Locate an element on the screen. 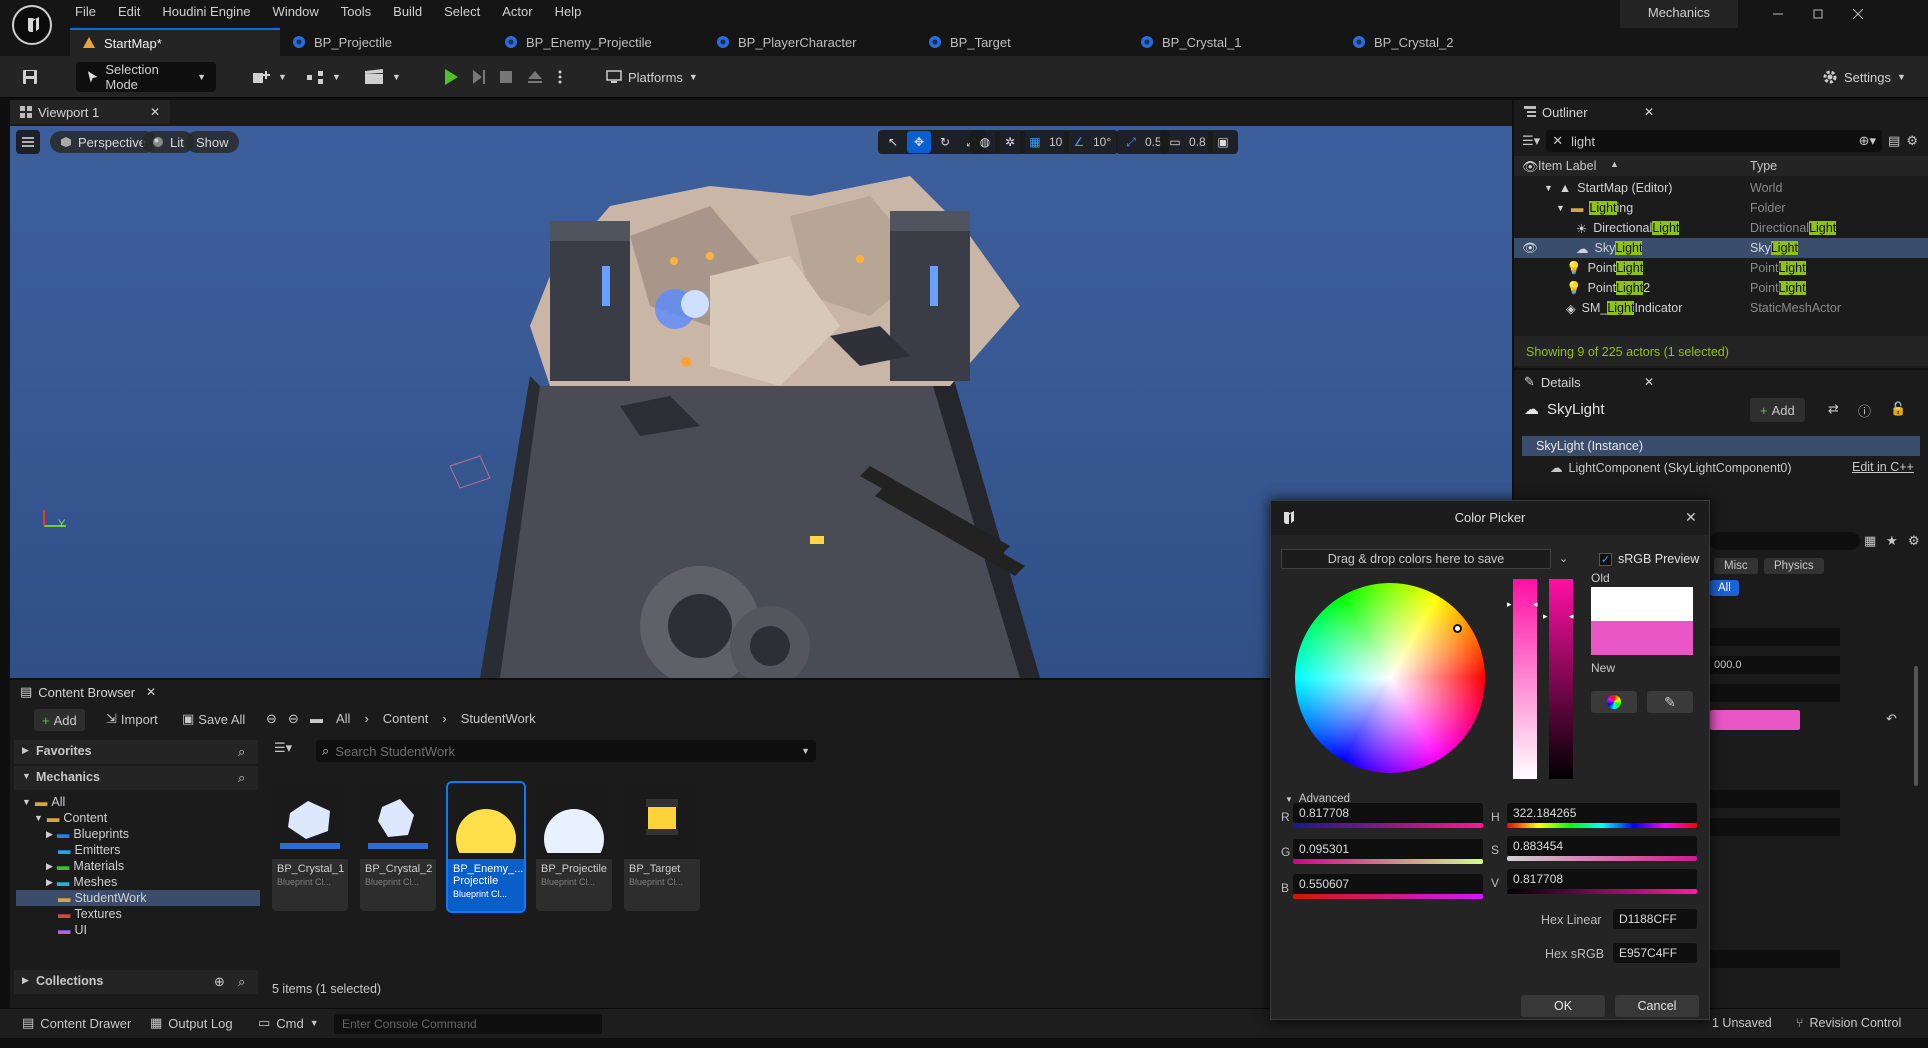 This screenshot has height=1048, width=1928. details-scrollbar is located at coordinates (1916, 726).